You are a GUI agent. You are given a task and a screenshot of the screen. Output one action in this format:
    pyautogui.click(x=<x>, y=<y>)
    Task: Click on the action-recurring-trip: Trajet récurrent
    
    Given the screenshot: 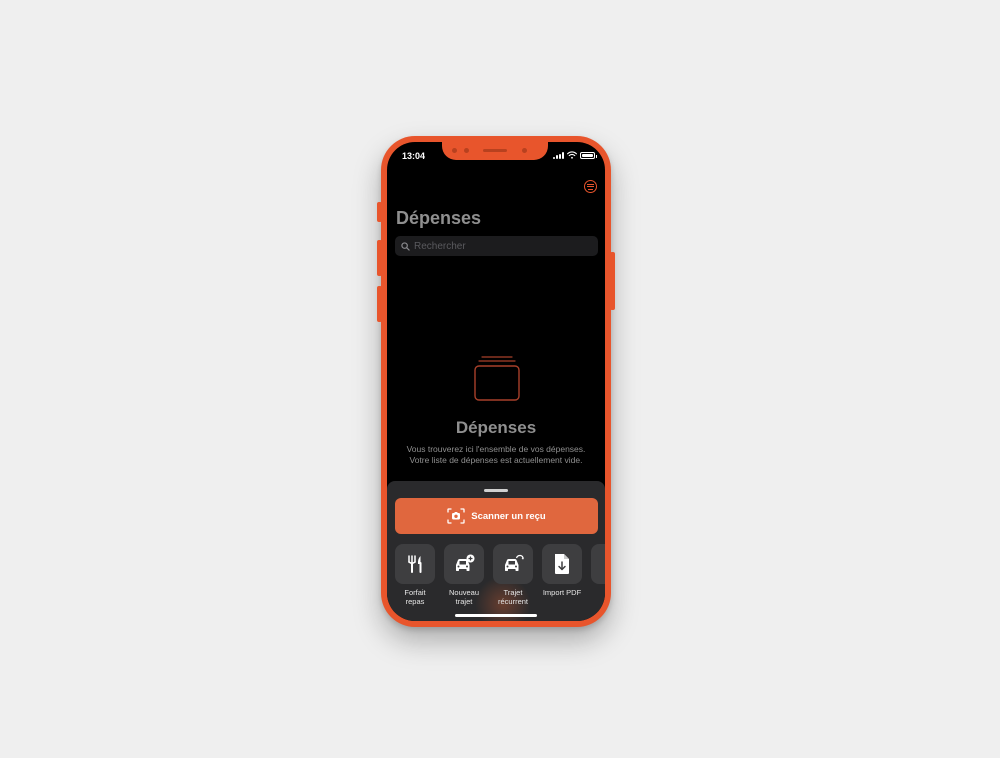 What is the action you would take?
    pyautogui.click(x=513, y=575)
    